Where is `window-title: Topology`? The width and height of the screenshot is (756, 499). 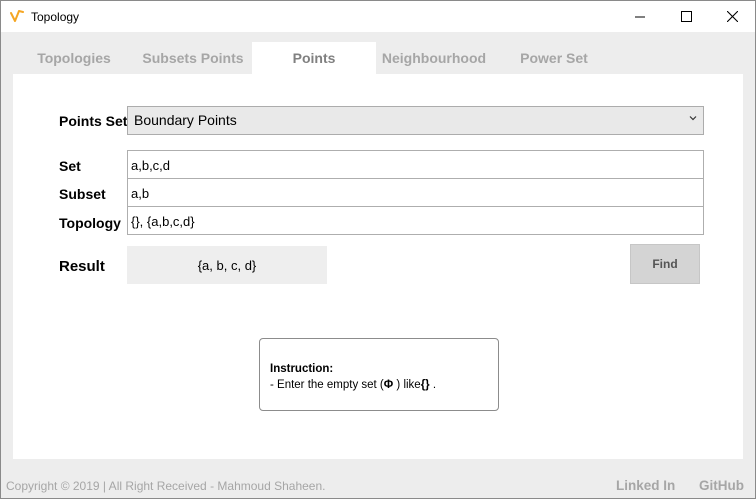 window-title: Topology is located at coordinates (55, 17).